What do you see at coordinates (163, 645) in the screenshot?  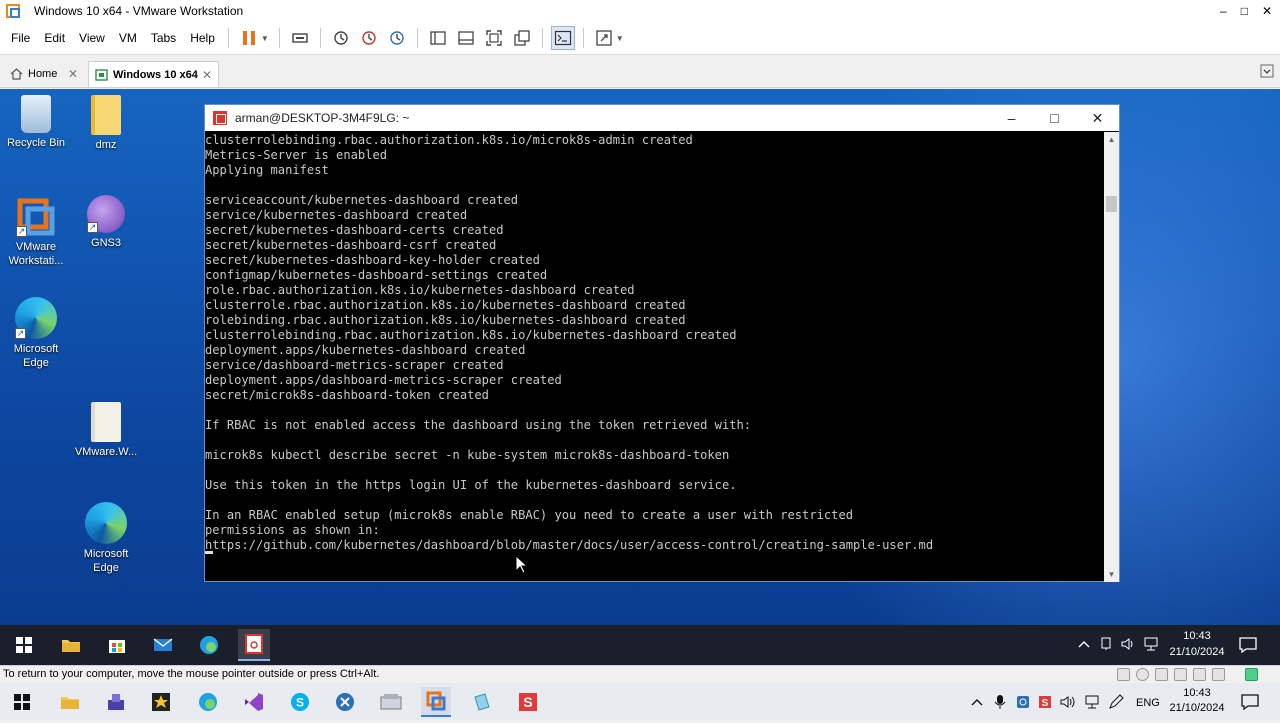 I see `mail-icon` at bounding box center [163, 645].